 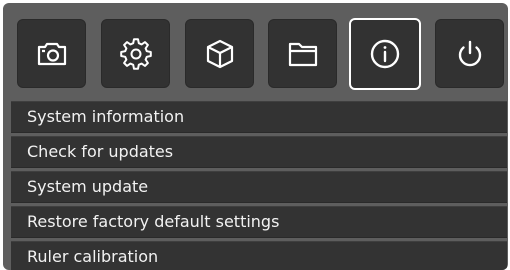 I want to click on camera-button, so click(x=51, y=53).